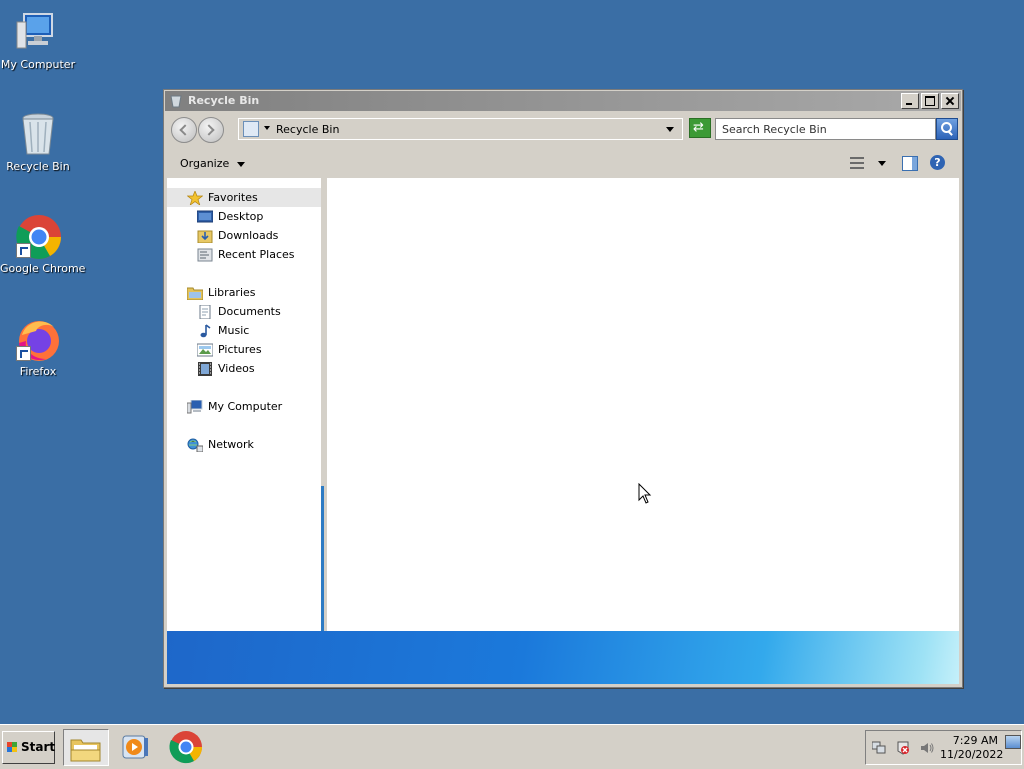  I want to click on nav-label: My Computer, so click(245, 406).